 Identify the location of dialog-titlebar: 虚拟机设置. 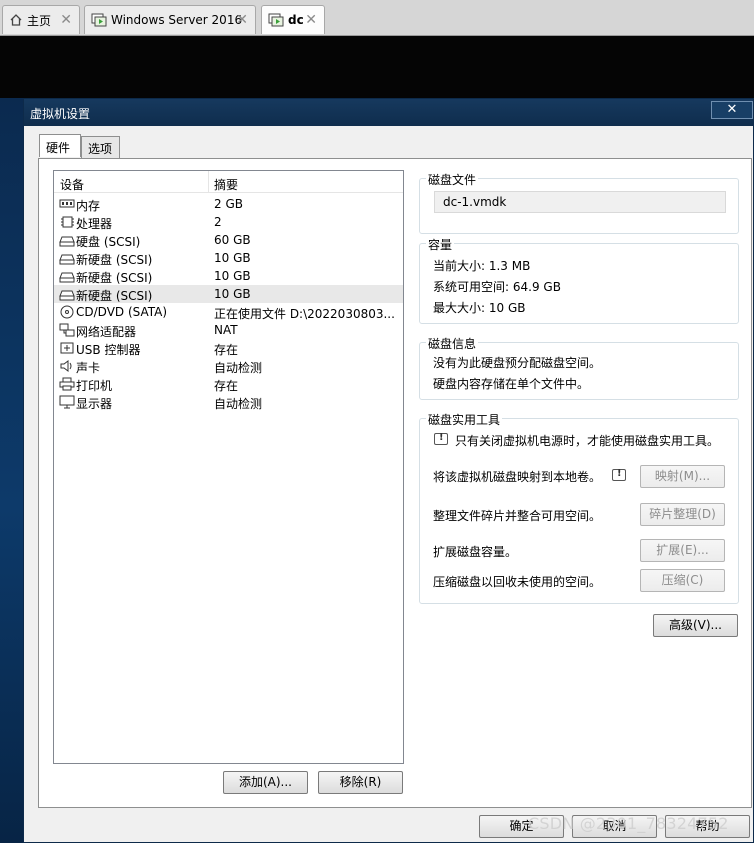
(388, 112).